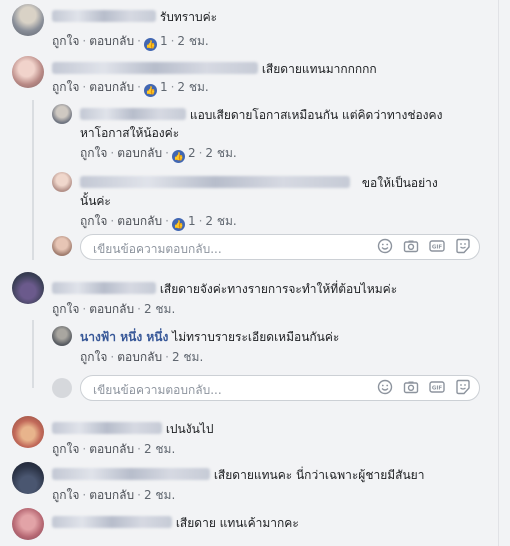  I want to click on comment-text: เสียดายแทนคะ นี่กว่าเฉพาะผู้ชายมีสันยา, so click(319, 475).